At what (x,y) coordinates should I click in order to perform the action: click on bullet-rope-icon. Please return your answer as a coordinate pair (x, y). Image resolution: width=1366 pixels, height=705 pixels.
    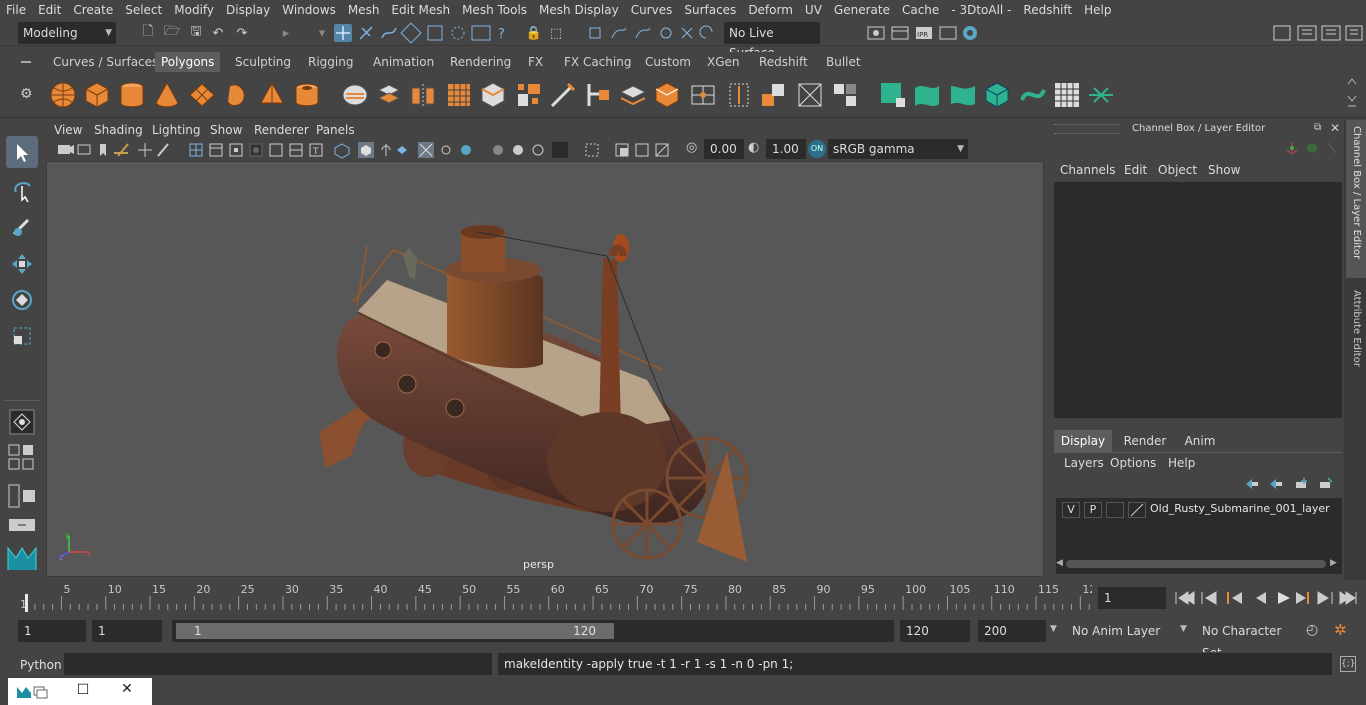
    Looking at the image, I should click on (1033, 95).